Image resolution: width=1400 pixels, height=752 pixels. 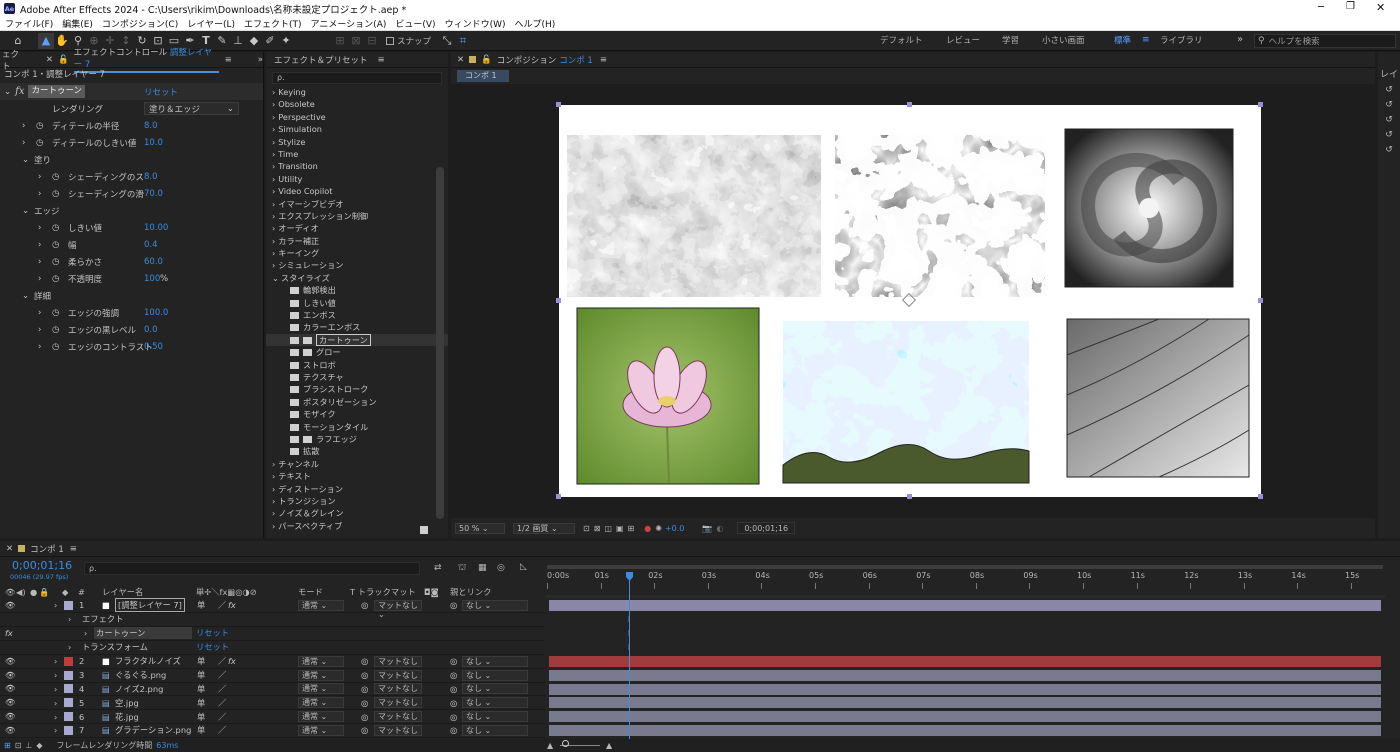 What do you see at coordinates (913, 40) in the screenshot?
I see `workspace-tab: デフォルト` at bounding box center [913, 40].